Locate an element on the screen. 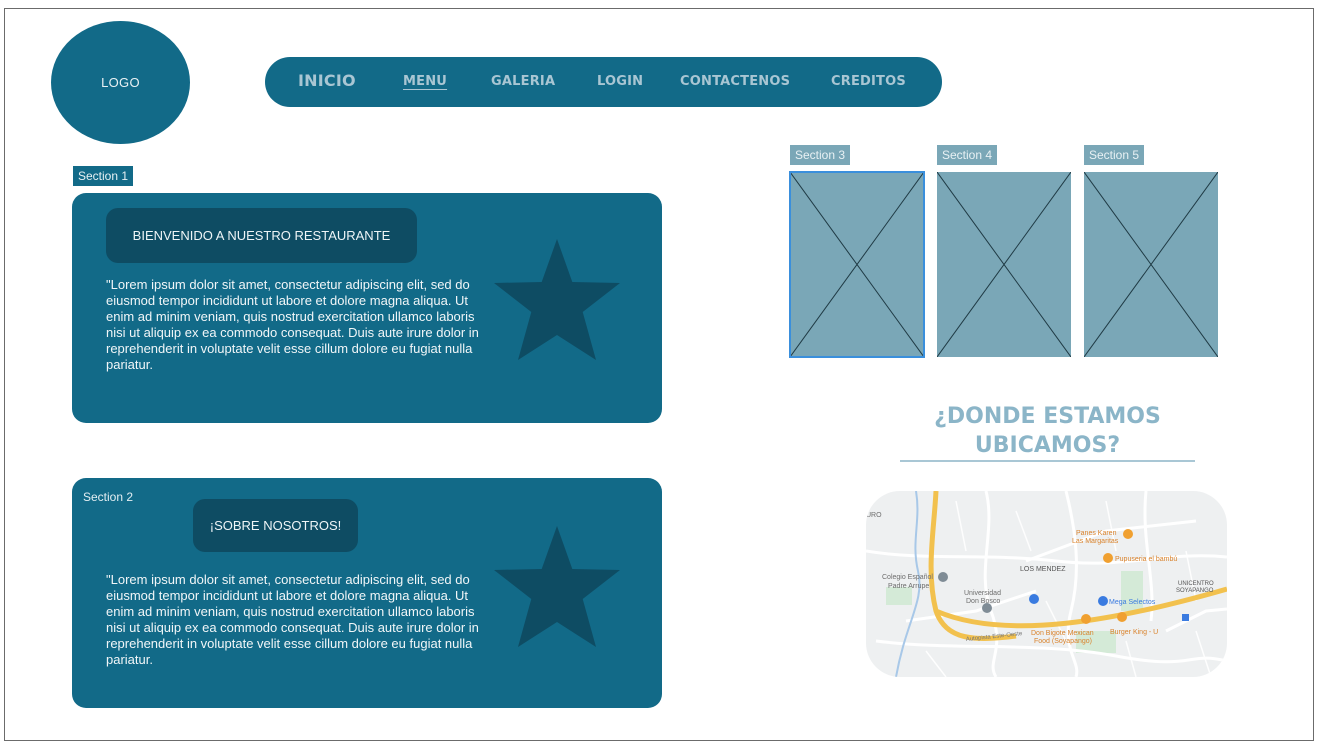 The image size is (1320, 743). nav-label: GALERIA is located at coordinates (523, 81).